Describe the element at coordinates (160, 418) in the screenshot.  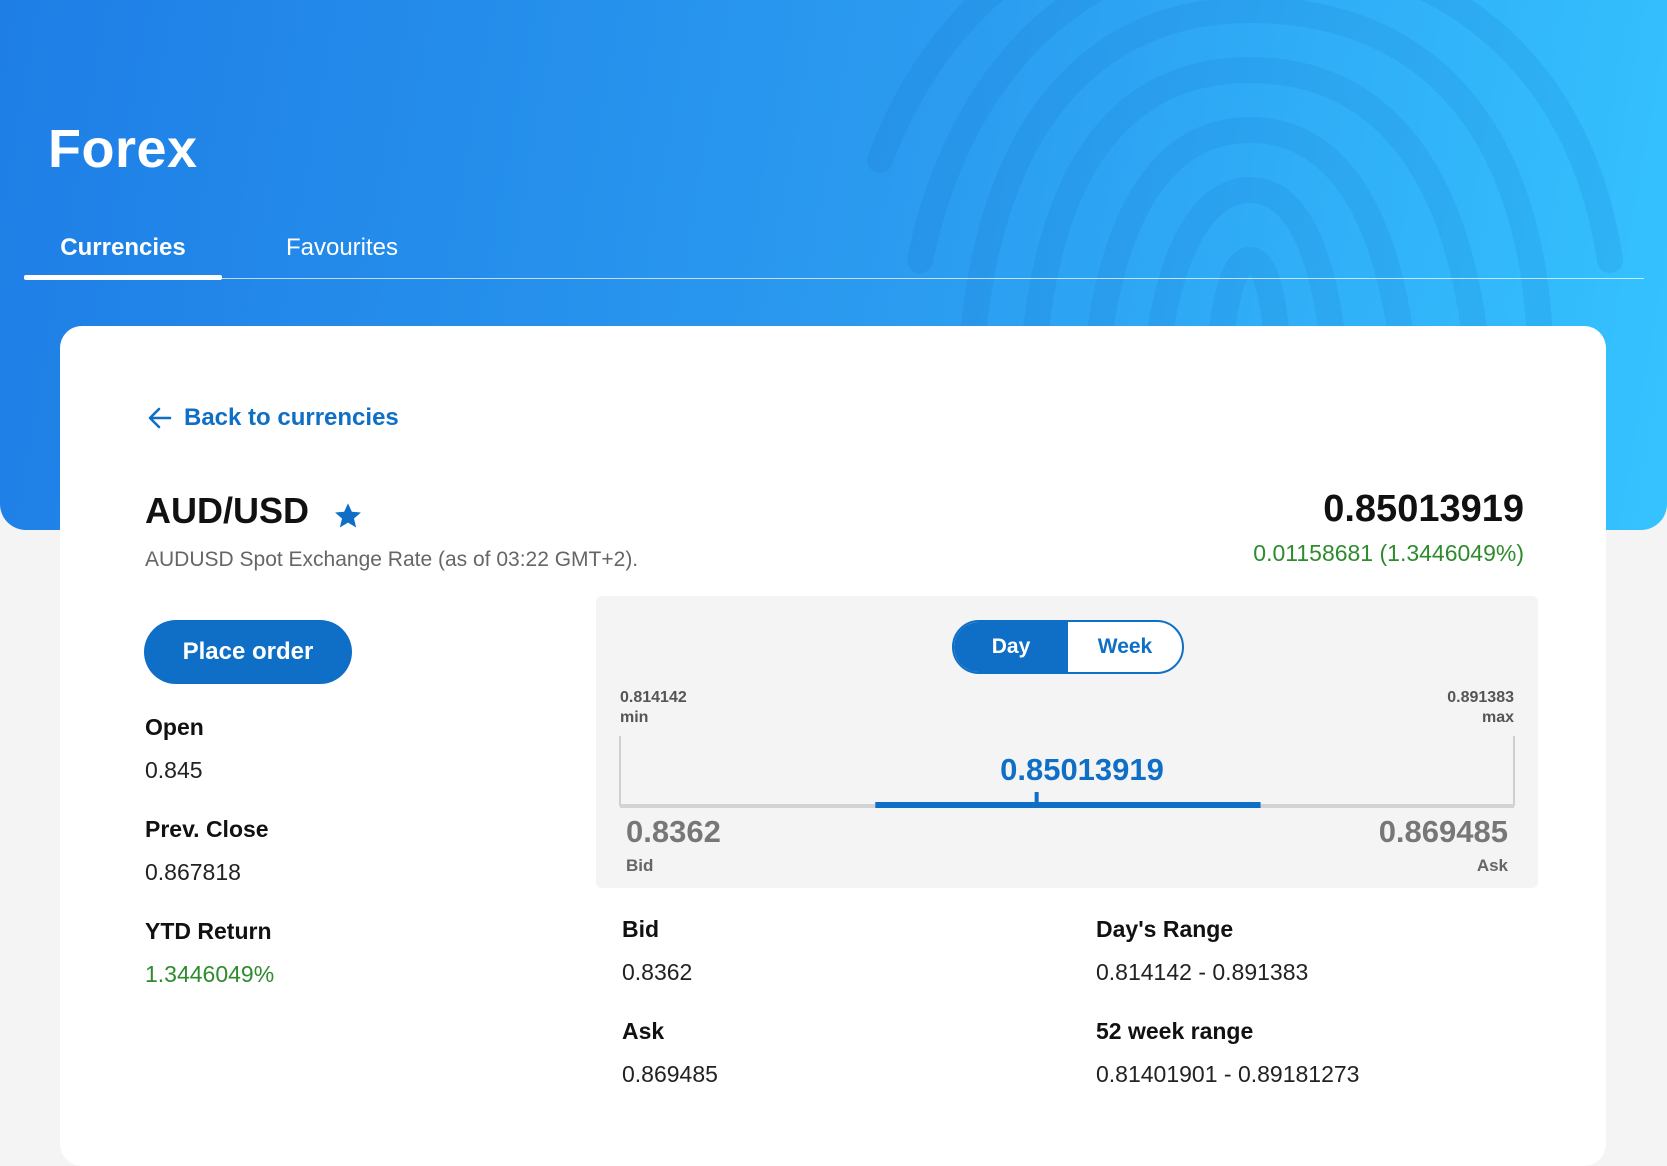
I see `arrow-left-icon` at that location.